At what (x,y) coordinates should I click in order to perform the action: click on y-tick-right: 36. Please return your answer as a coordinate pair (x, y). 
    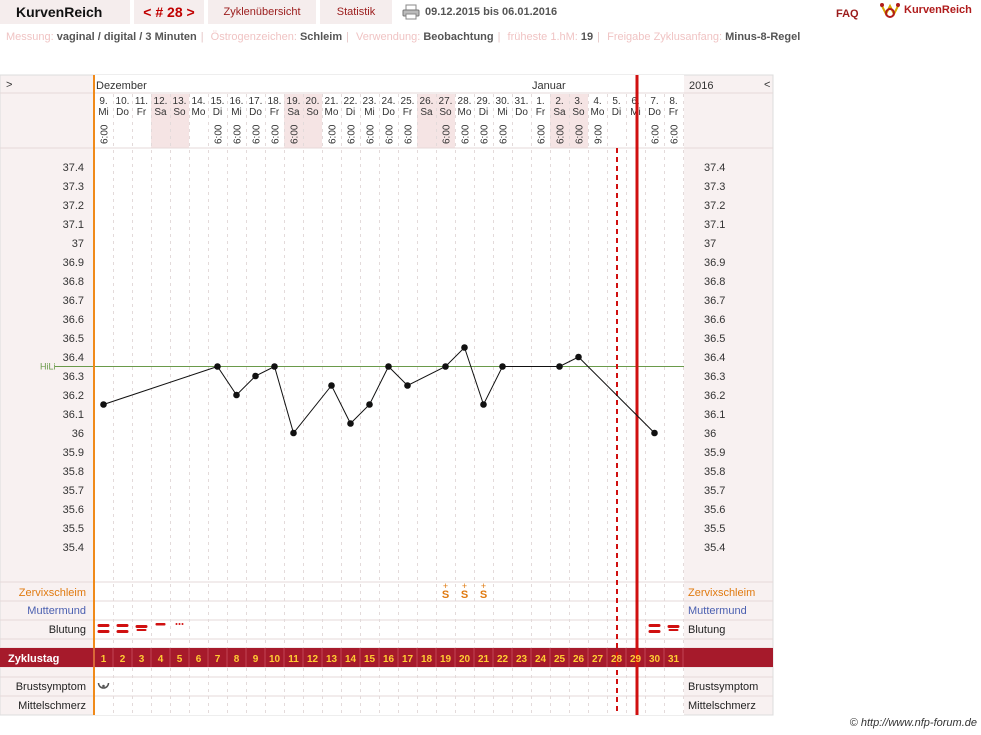
    Looking at the image, I should click on (710, 434).